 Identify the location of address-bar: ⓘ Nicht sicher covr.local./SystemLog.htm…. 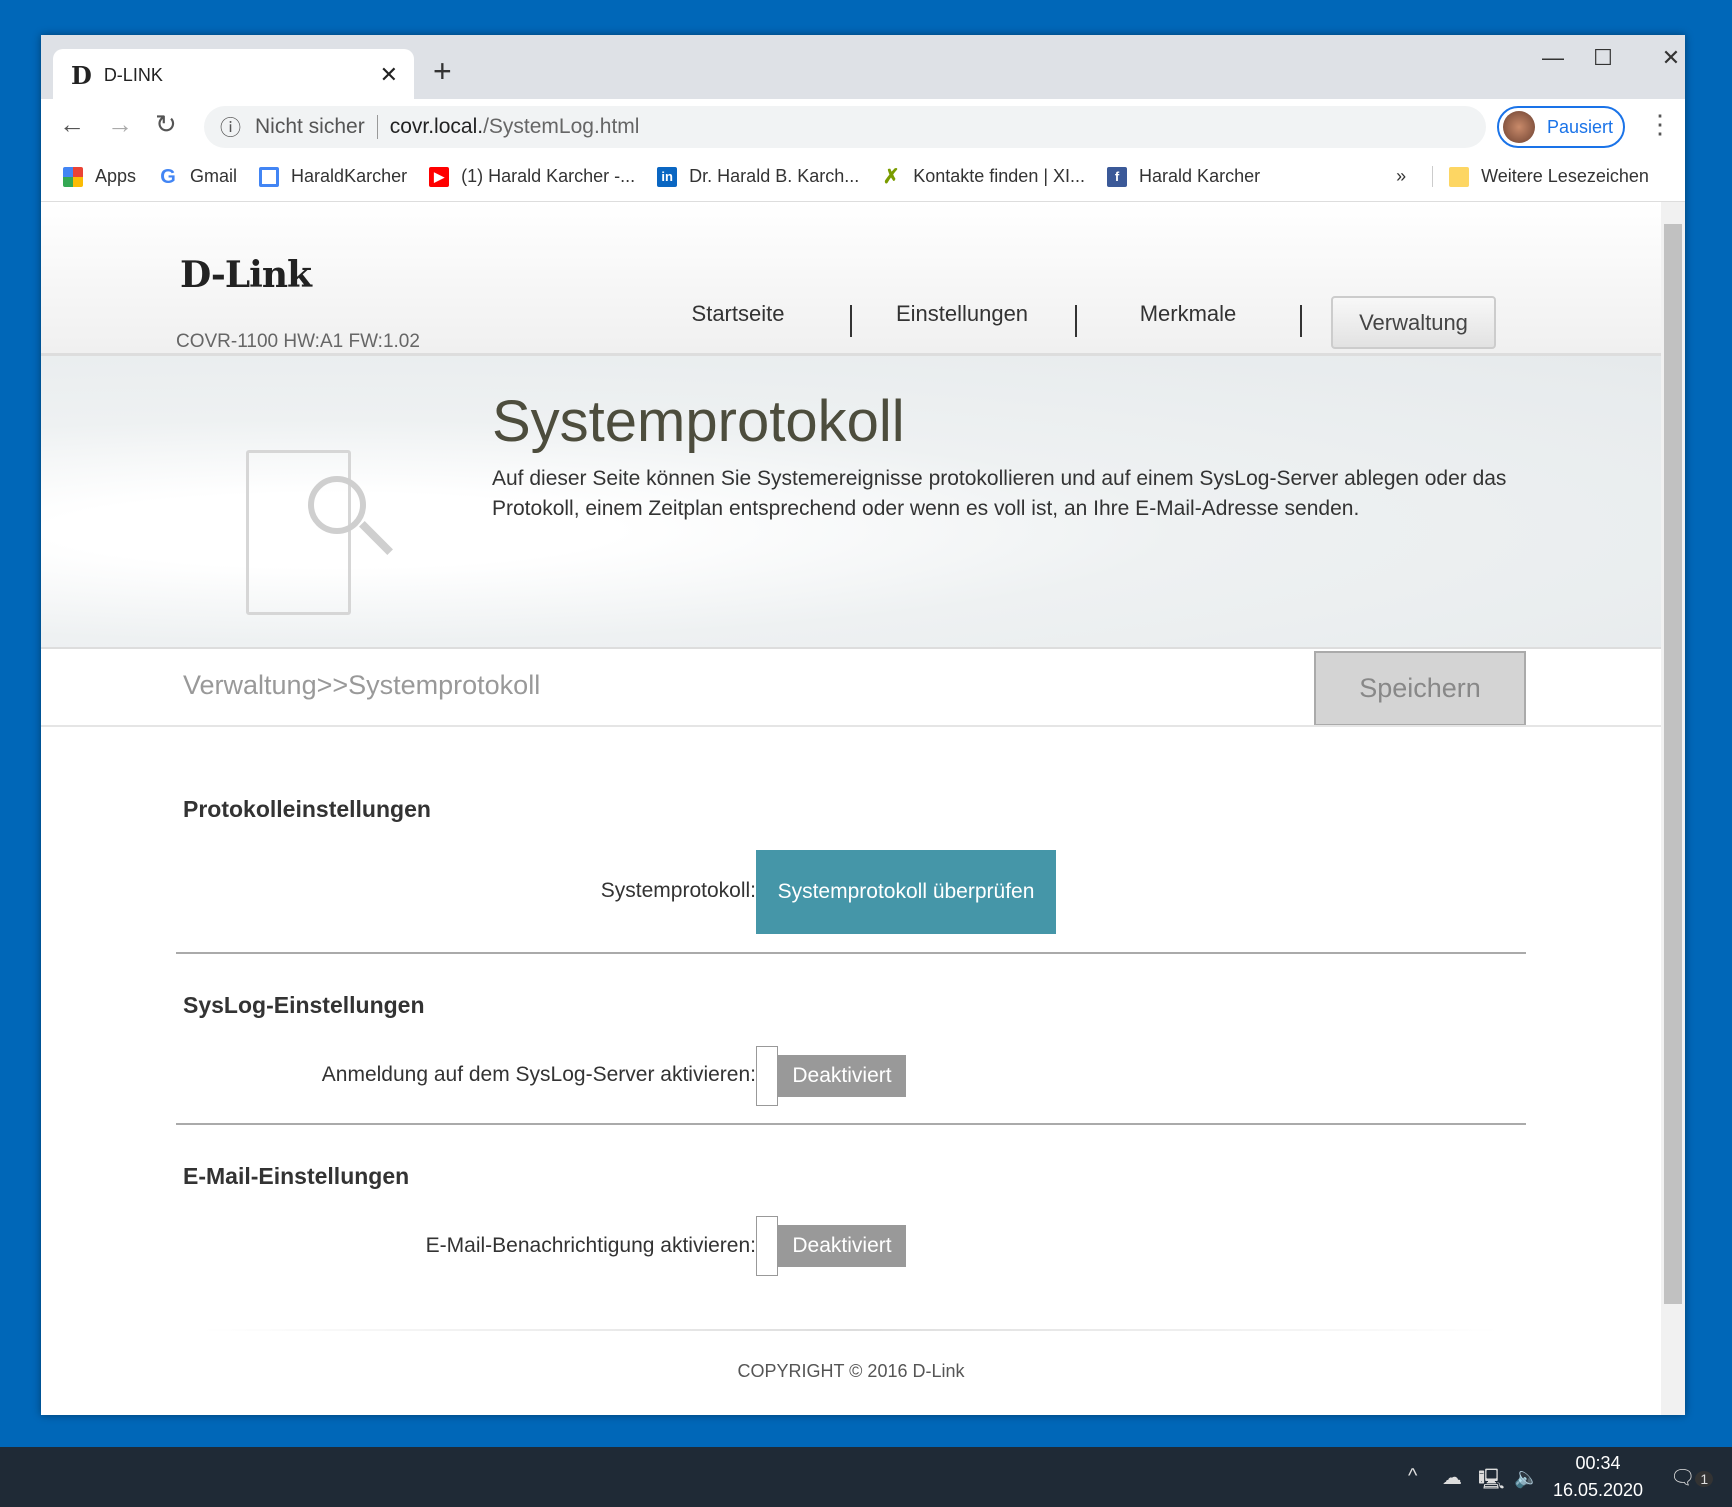
(845, 127).